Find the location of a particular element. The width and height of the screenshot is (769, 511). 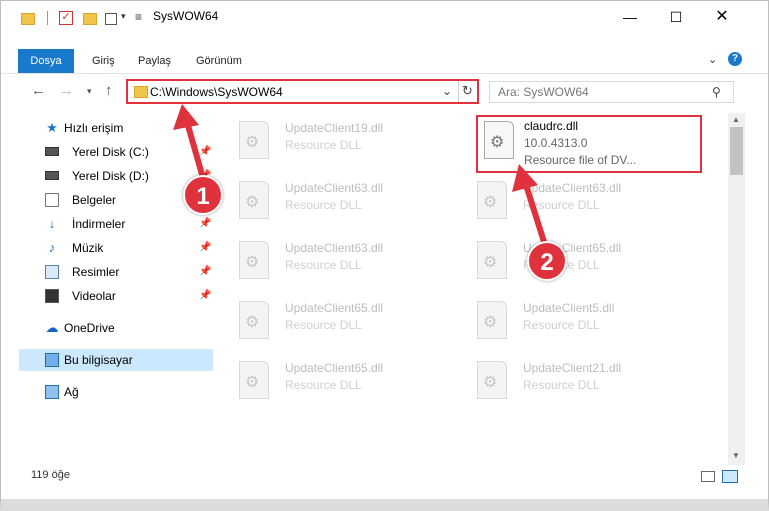

music-icon: ♪ is located at coordinates (52, 247).